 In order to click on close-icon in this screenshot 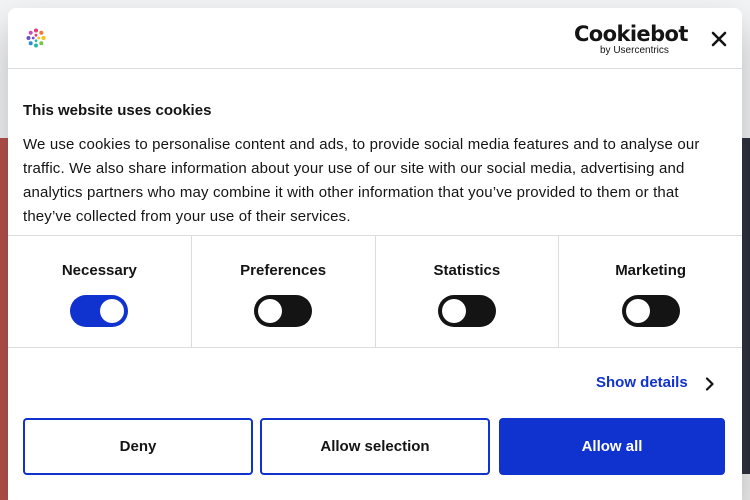, I will do `click(719, 39)`.